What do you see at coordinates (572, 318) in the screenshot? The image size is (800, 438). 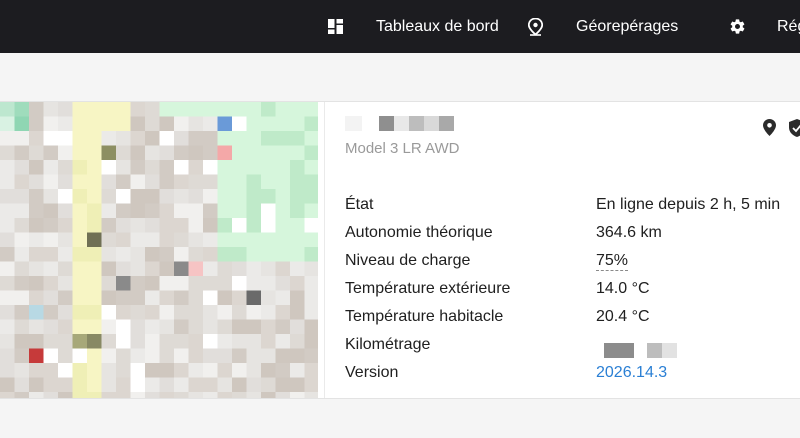 I see `stat-row-cabin-temp: Température habitacle 20.4 °C` at bounding box center [572, 318].